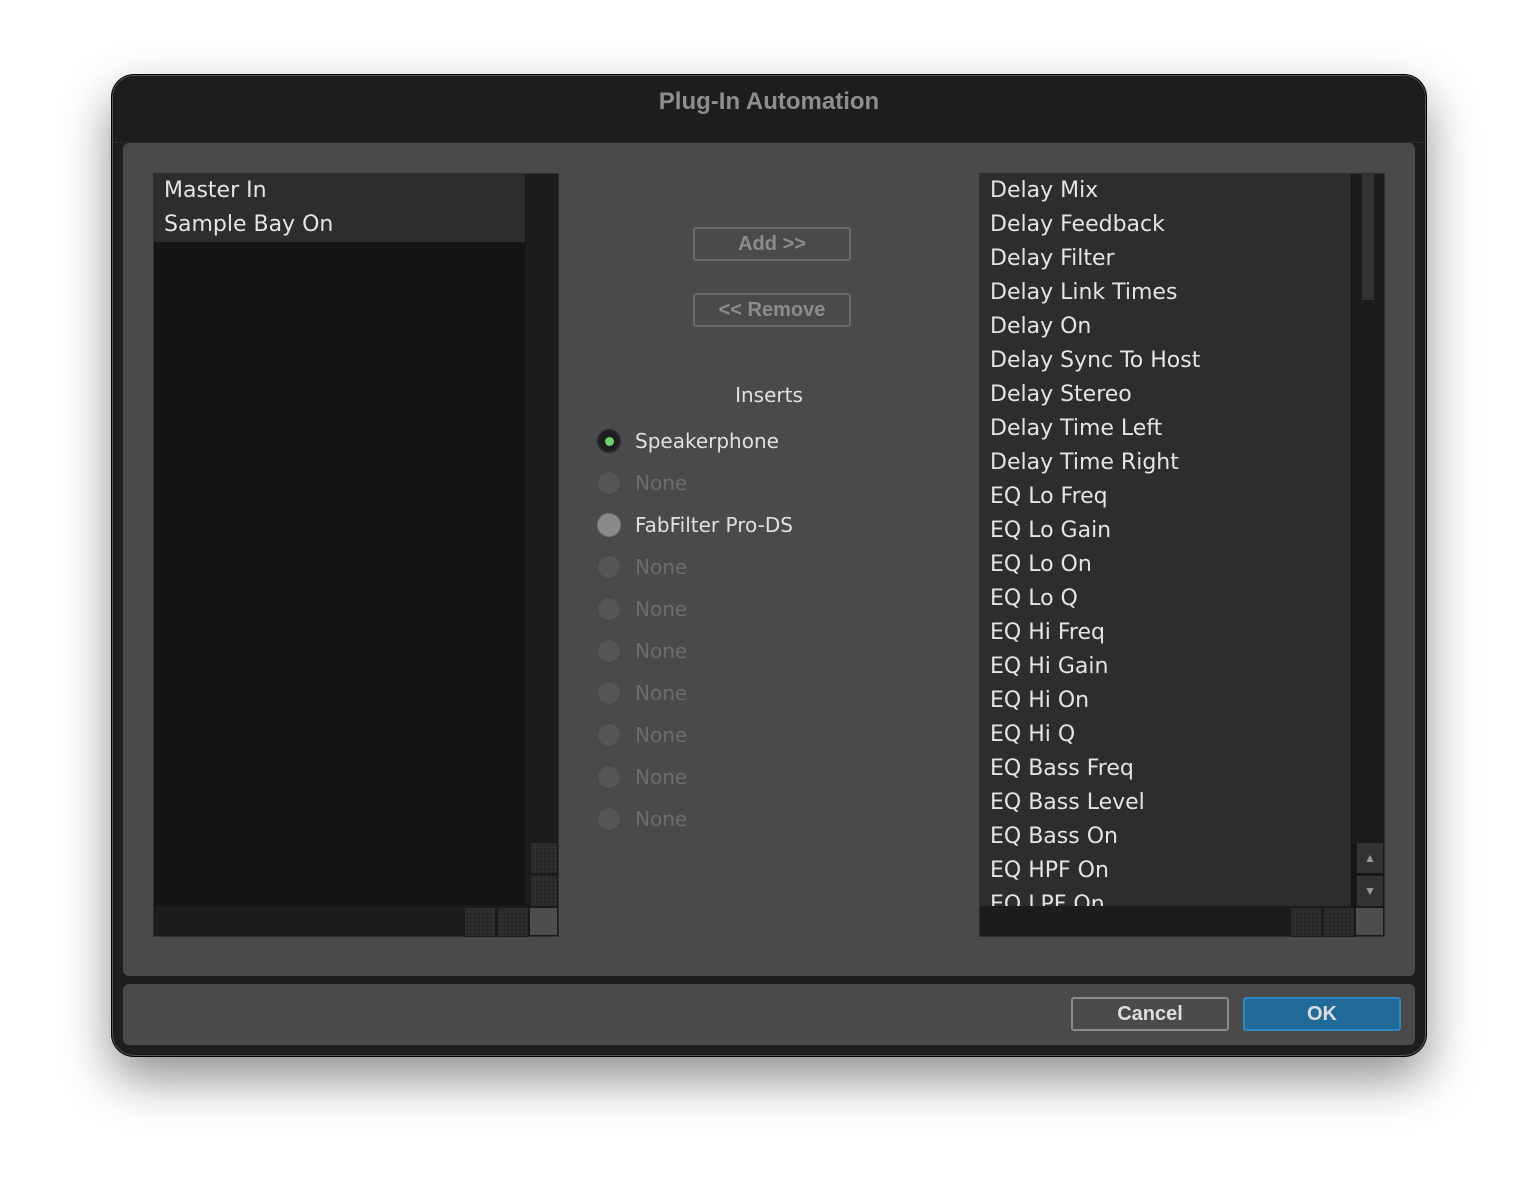 The width and height of the screenshot is (1536, 1202). I want to click on list-item: EQ Hi On, so click(1165, 701).